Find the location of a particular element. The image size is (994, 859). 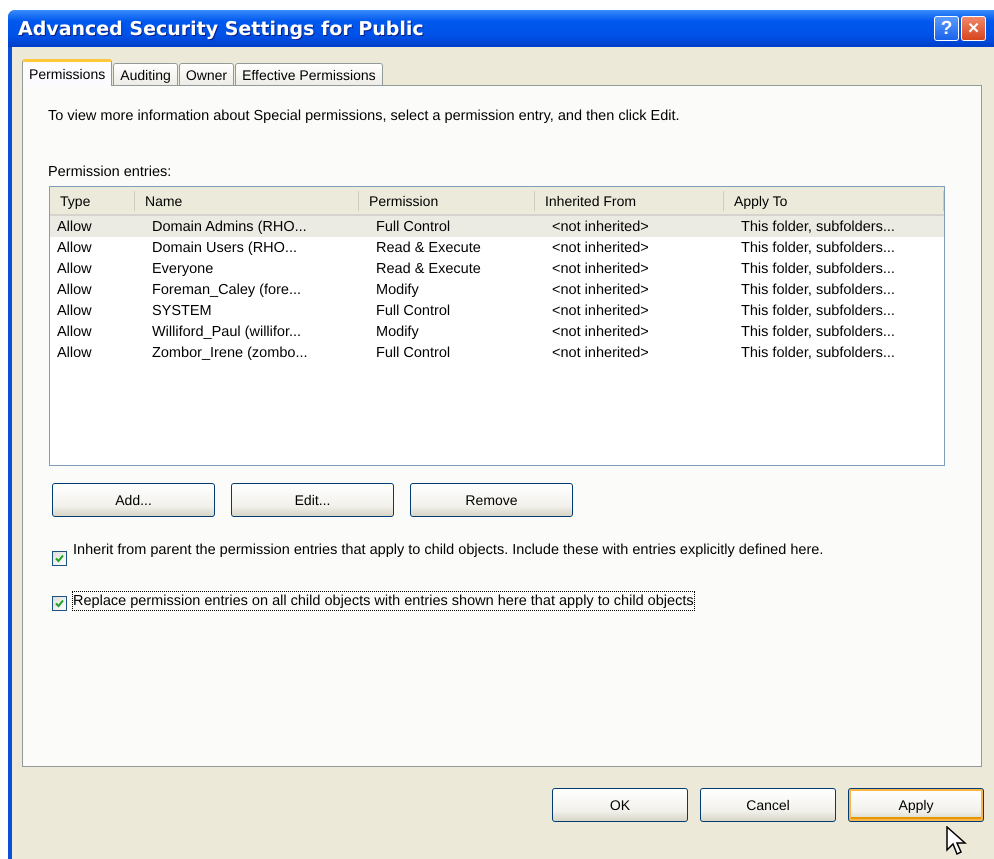

remove-button: Remove is located at coordinates (491, 500).